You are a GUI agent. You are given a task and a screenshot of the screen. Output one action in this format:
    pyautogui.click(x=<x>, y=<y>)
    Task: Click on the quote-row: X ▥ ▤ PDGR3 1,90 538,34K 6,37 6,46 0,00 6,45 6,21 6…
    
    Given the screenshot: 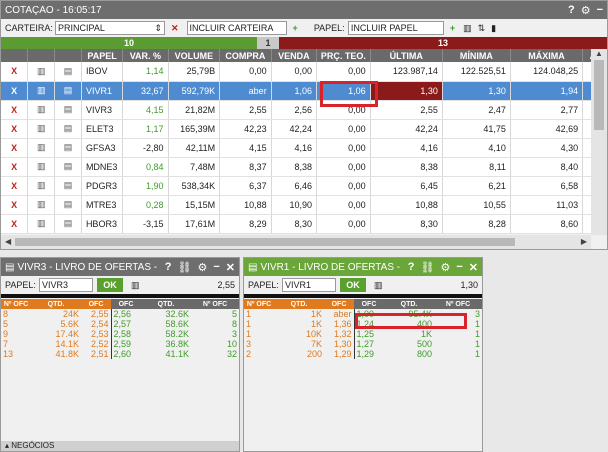 What is the action you would take?
    pyautogui.click(x=304, y=186)
    